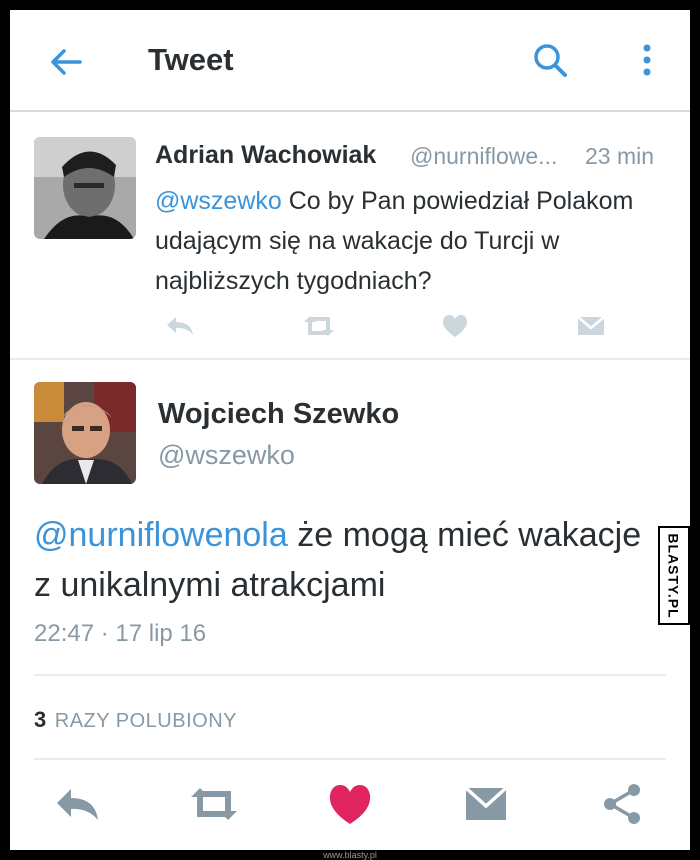  Describe the element at coordinates (161, 535) in the screenshot. I see `mention-link: @nurniflowenola` at that location.